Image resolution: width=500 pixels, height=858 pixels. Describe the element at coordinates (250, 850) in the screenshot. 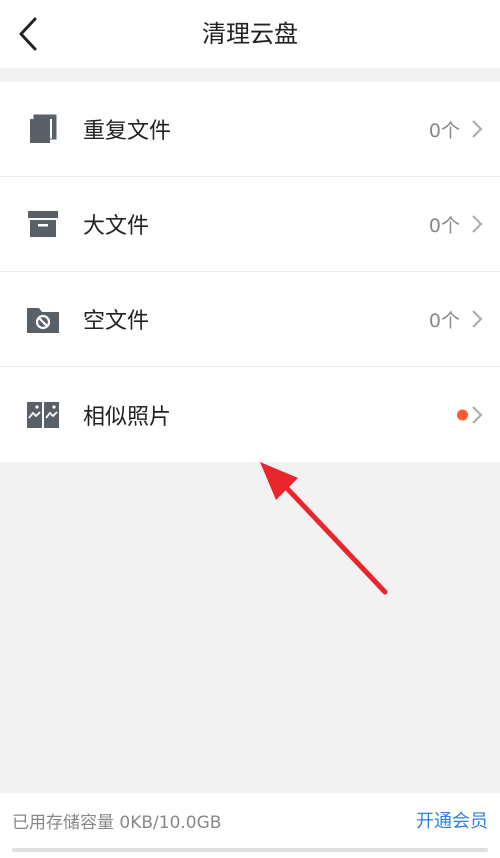

I see `storage-progress-bar` at that location.